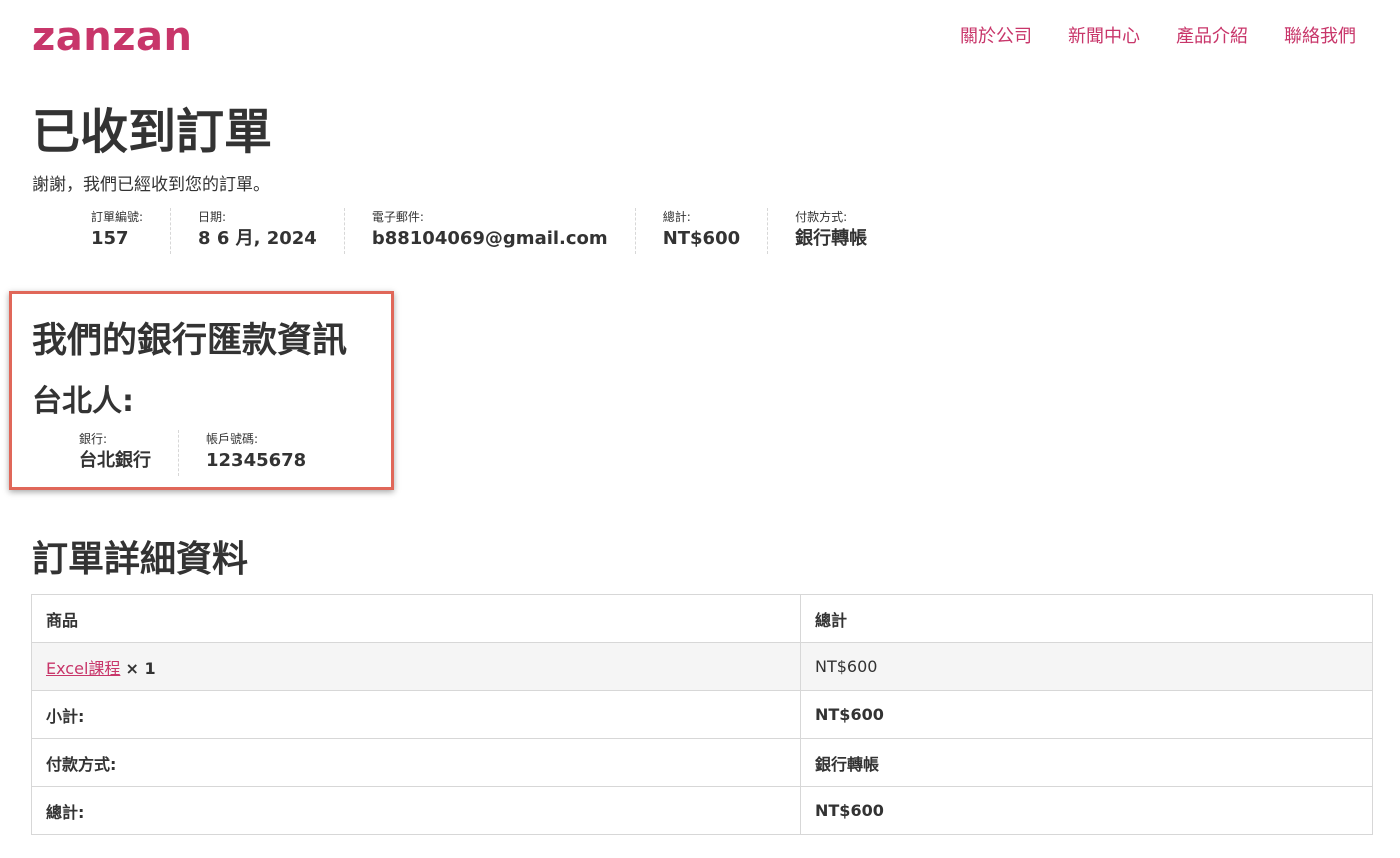 This screenshot has width=1400, height=858. Describe the element at coordinates (83, 668) in the screenshot. I see `product-link: Excel課程` at that location.